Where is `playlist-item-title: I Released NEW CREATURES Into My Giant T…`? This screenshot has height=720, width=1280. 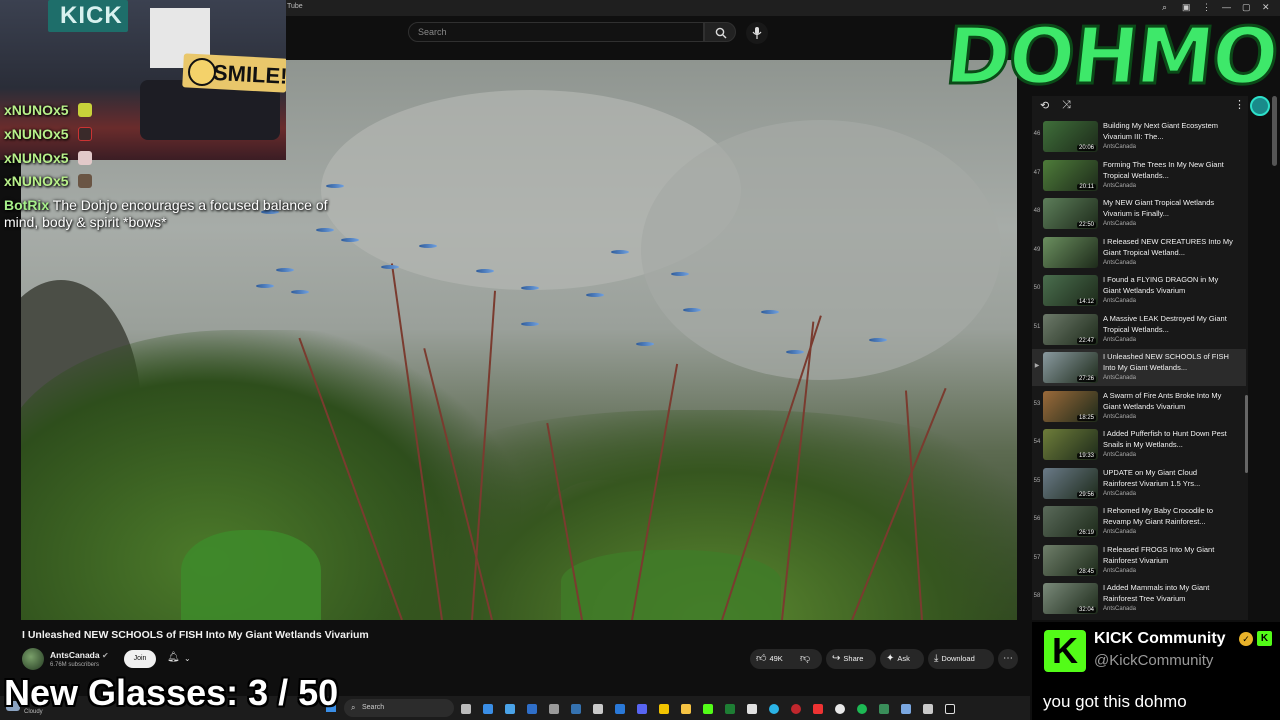
playlist-item-title: I Released NEW CREATURES Into My Giant T… is located at coordinates (1168, 247).